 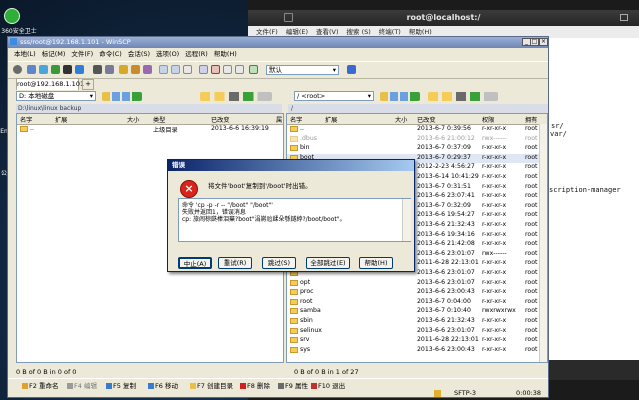 I want to click on check-icon, so click(x=253, y=69).